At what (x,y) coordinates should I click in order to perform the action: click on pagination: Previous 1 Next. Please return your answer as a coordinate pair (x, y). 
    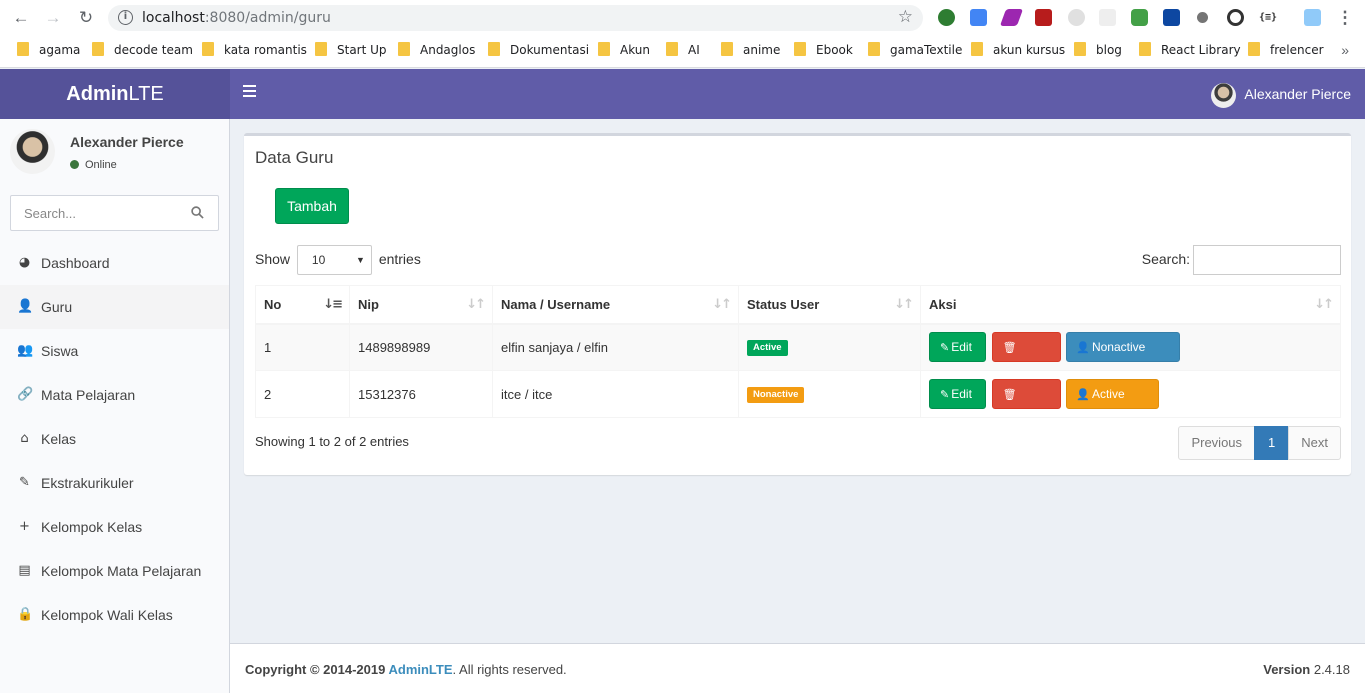
    Looking at the image, I should click on (1259, 443).